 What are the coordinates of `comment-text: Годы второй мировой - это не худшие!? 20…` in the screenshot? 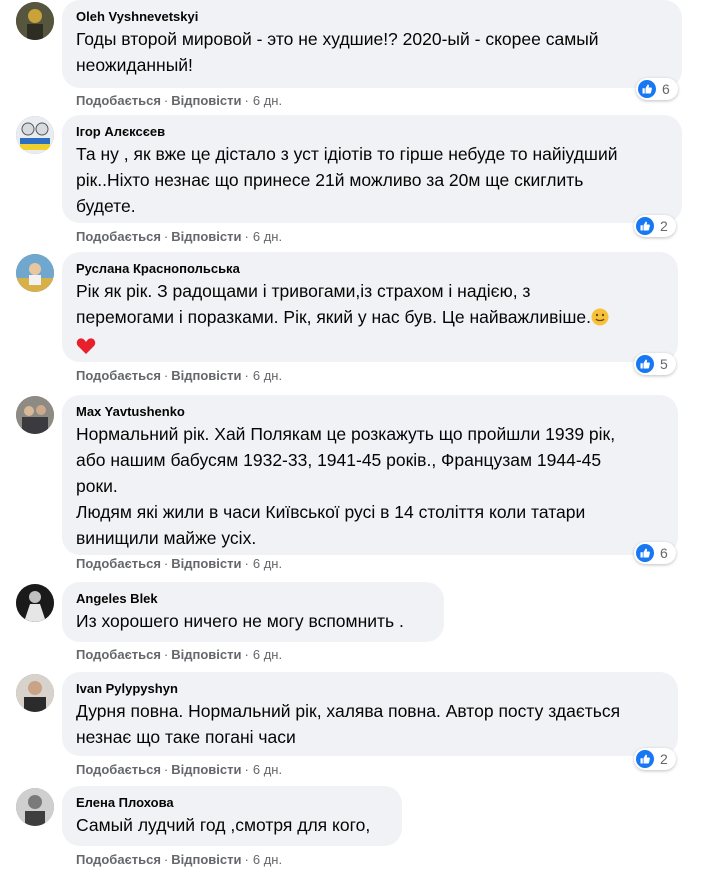 It's located at (372, 52).